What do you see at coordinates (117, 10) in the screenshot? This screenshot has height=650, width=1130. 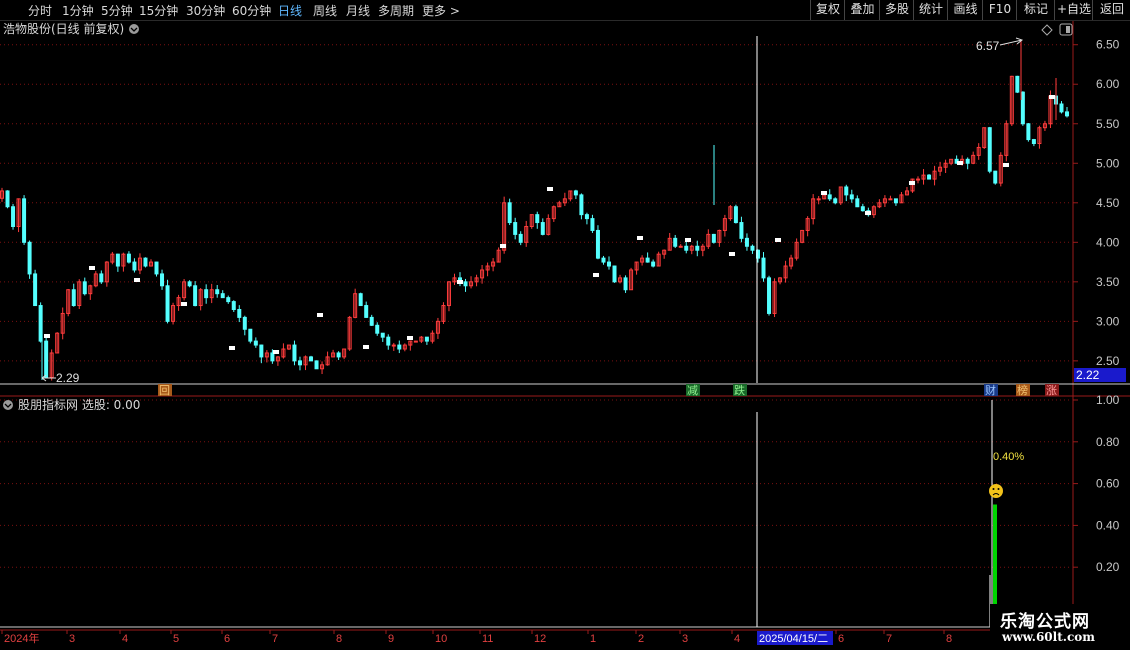 I see `tab-2: 5分钟` at bounding box center [117, 10].